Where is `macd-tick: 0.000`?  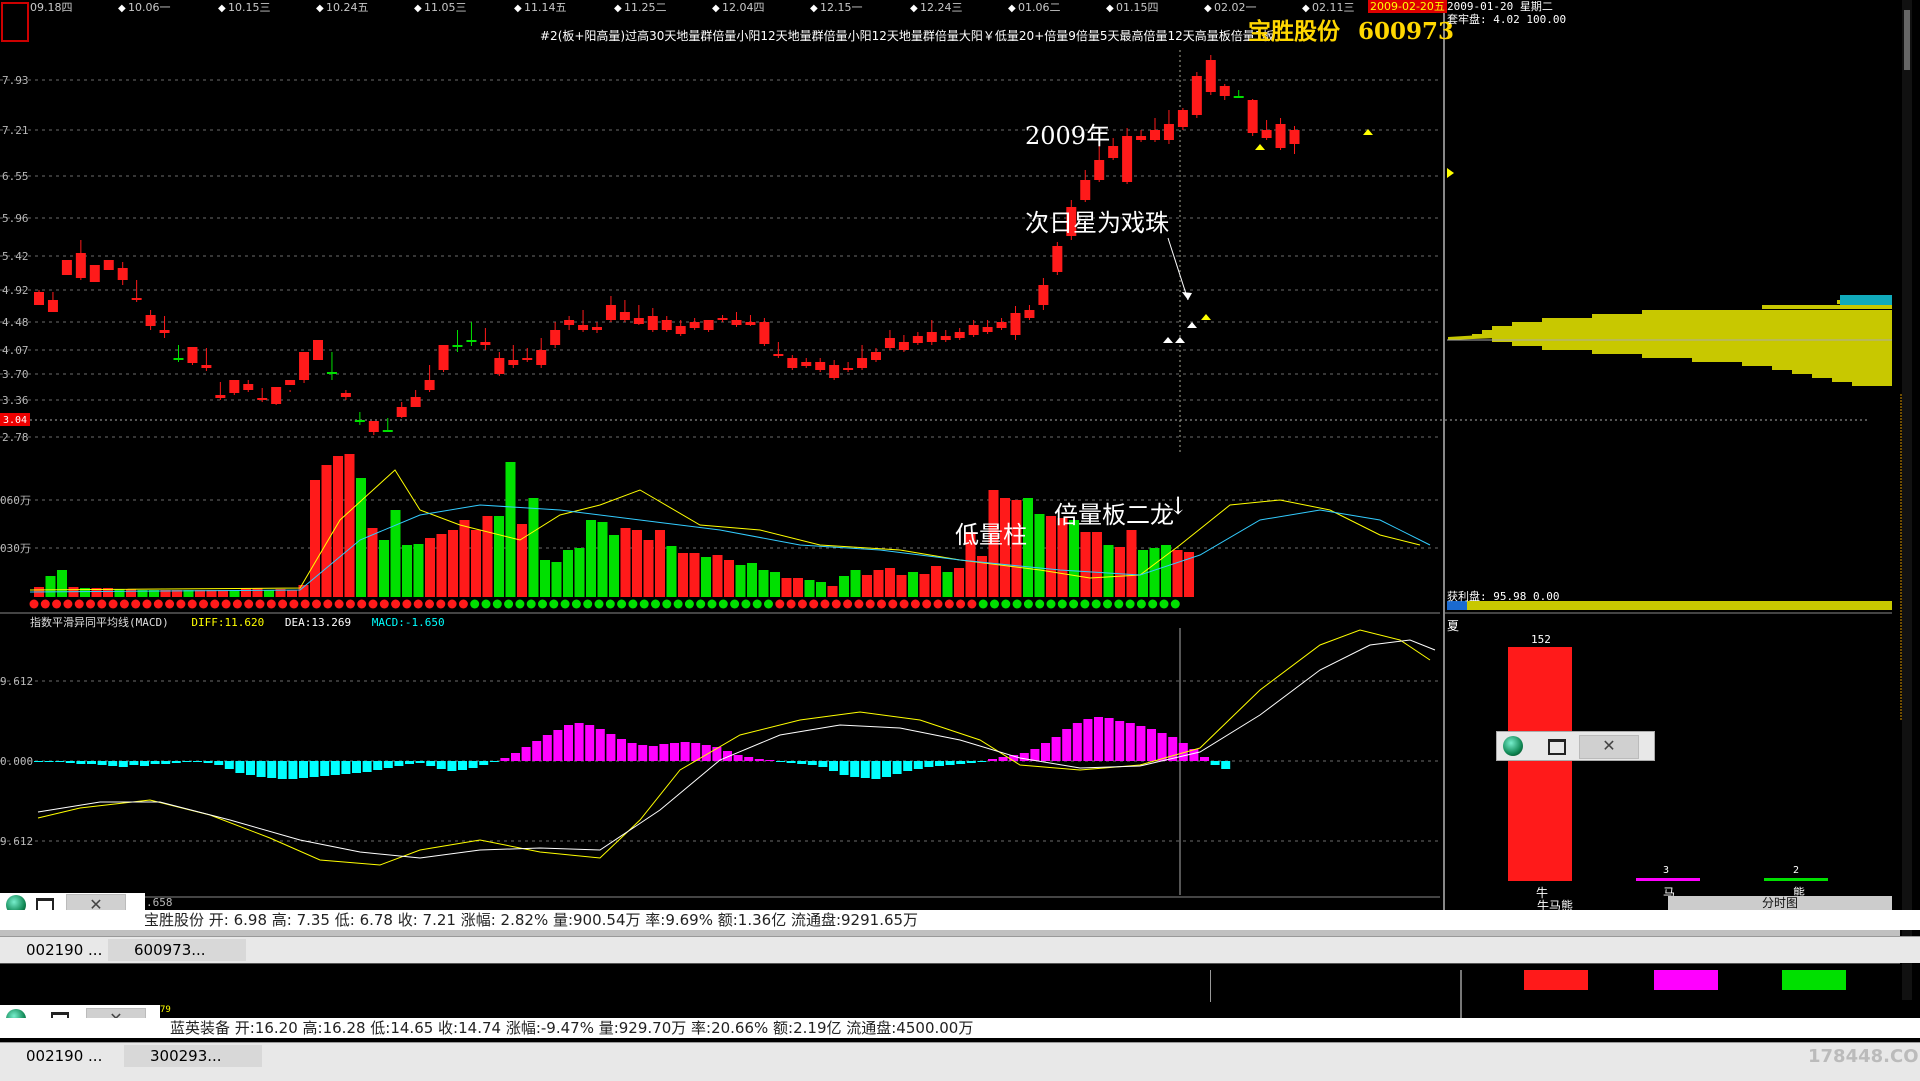
macd-tick: 0.000 is located at coordinates (16, 761).